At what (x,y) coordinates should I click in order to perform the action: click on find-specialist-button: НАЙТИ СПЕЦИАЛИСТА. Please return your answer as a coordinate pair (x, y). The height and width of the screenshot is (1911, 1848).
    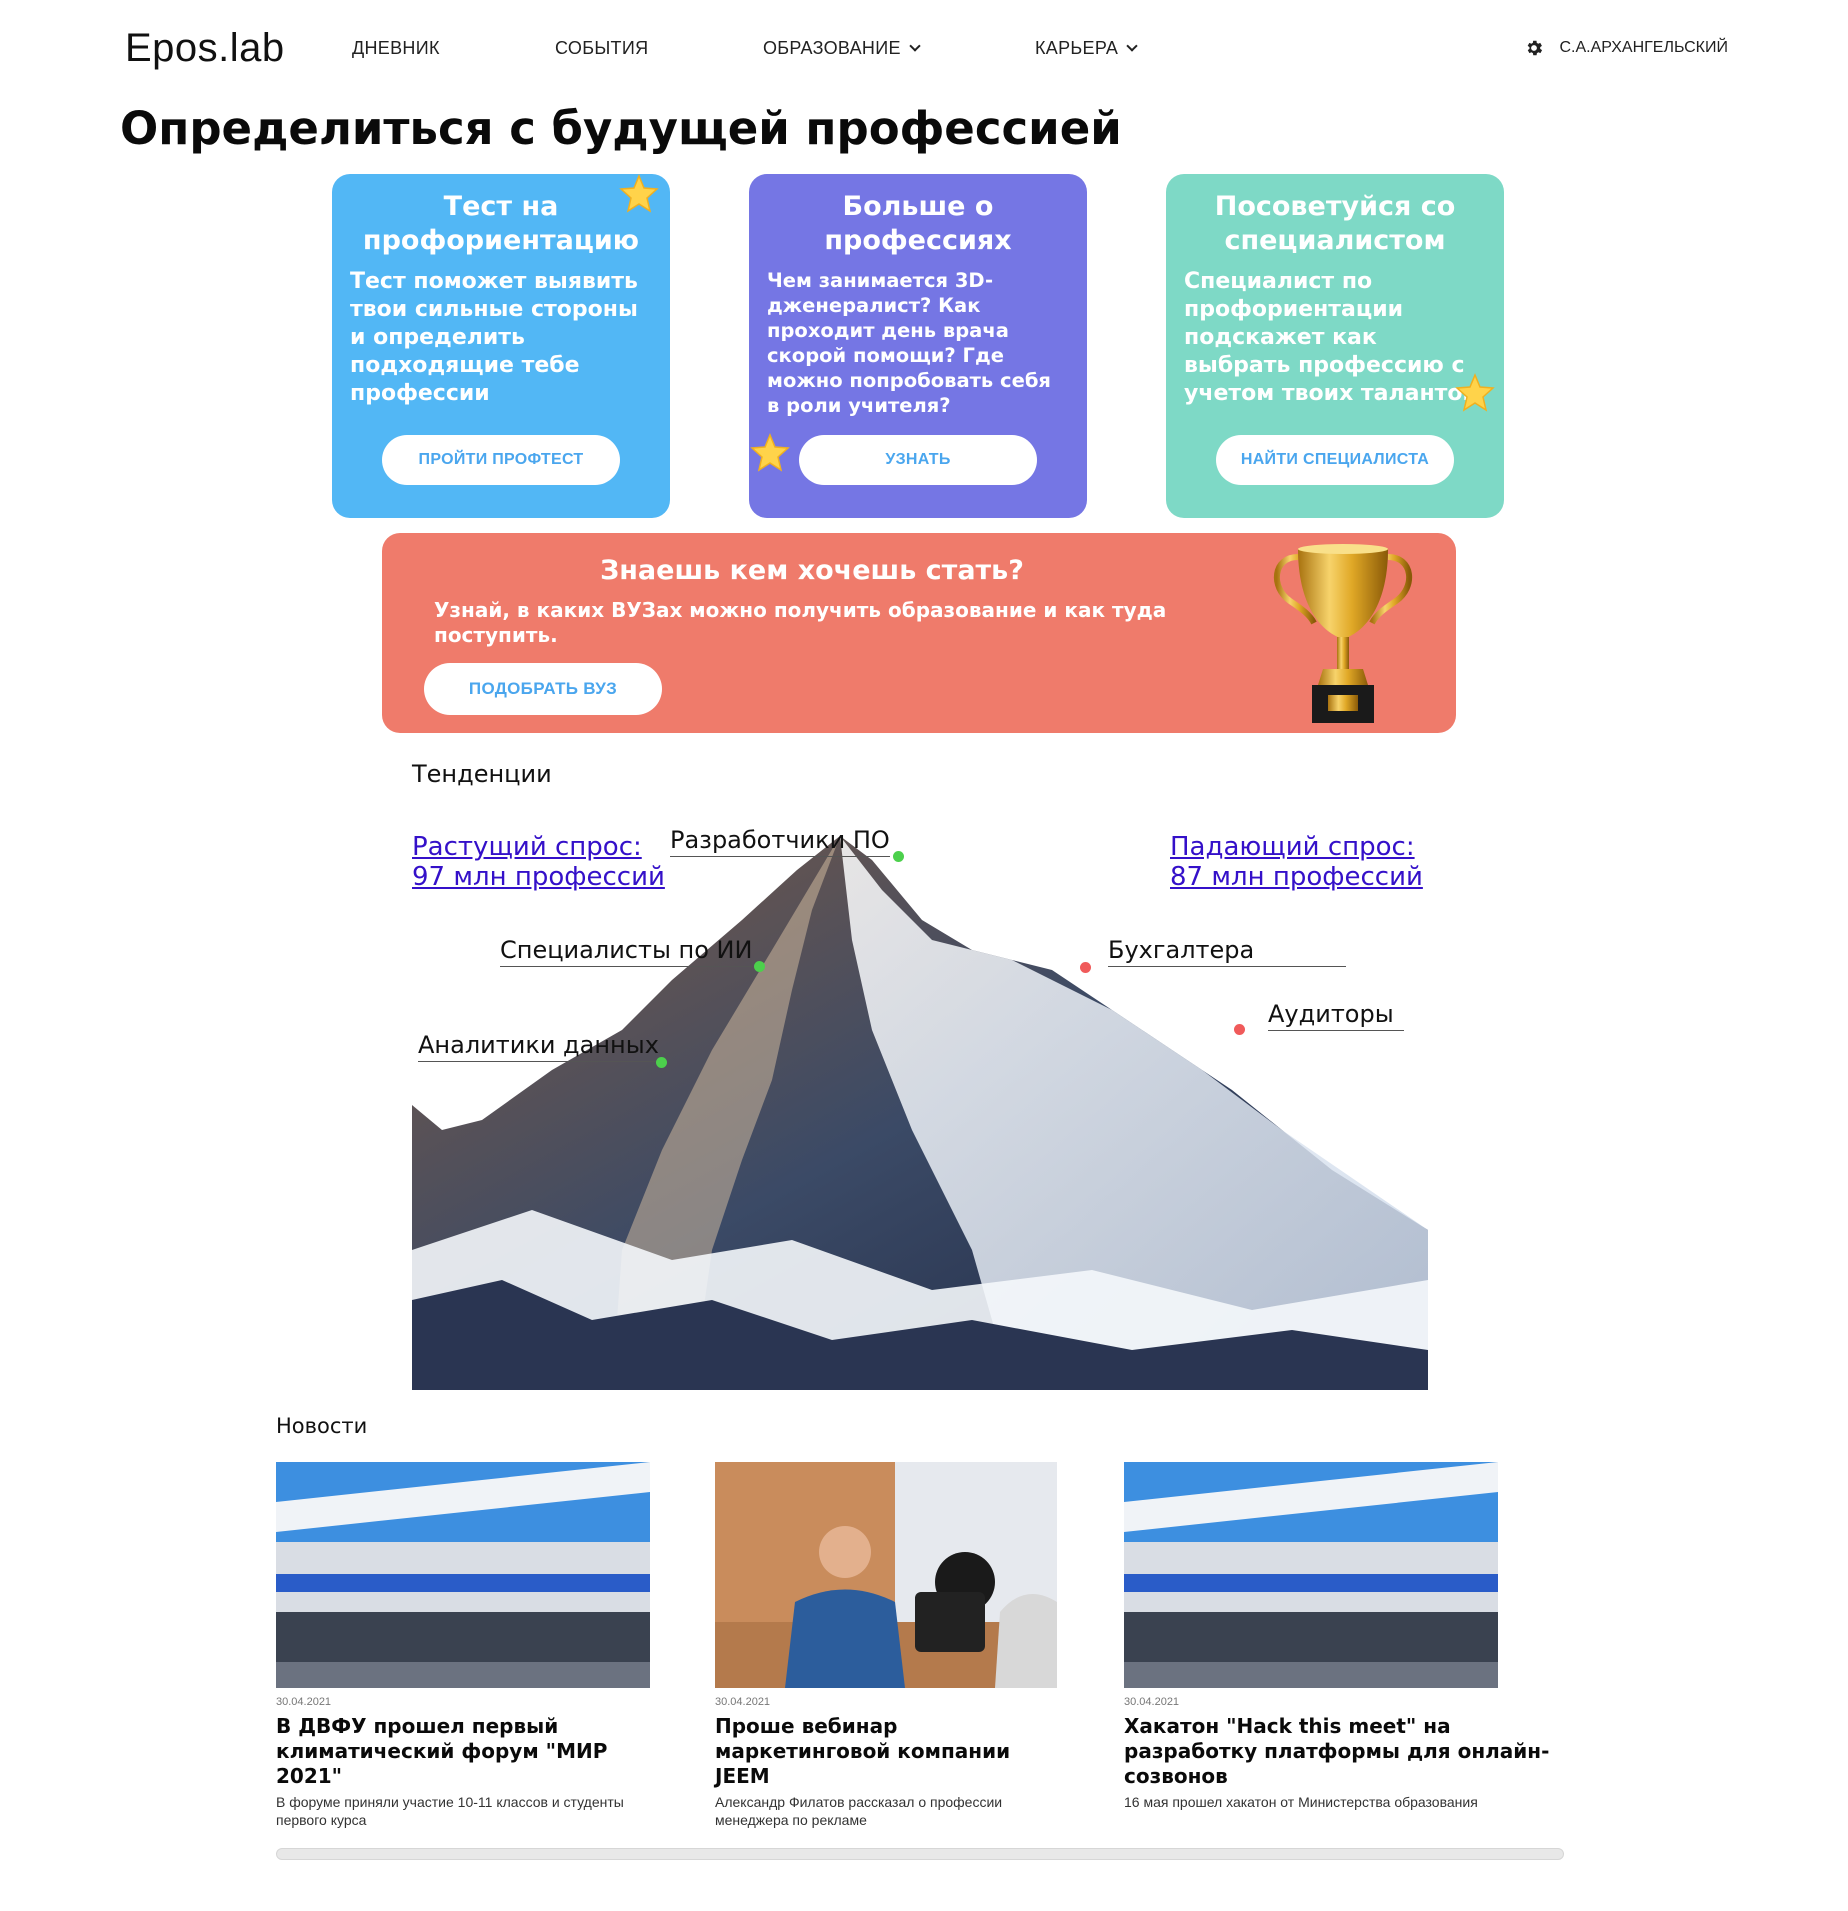
    Looking at the image, I should click on (1335, 460).